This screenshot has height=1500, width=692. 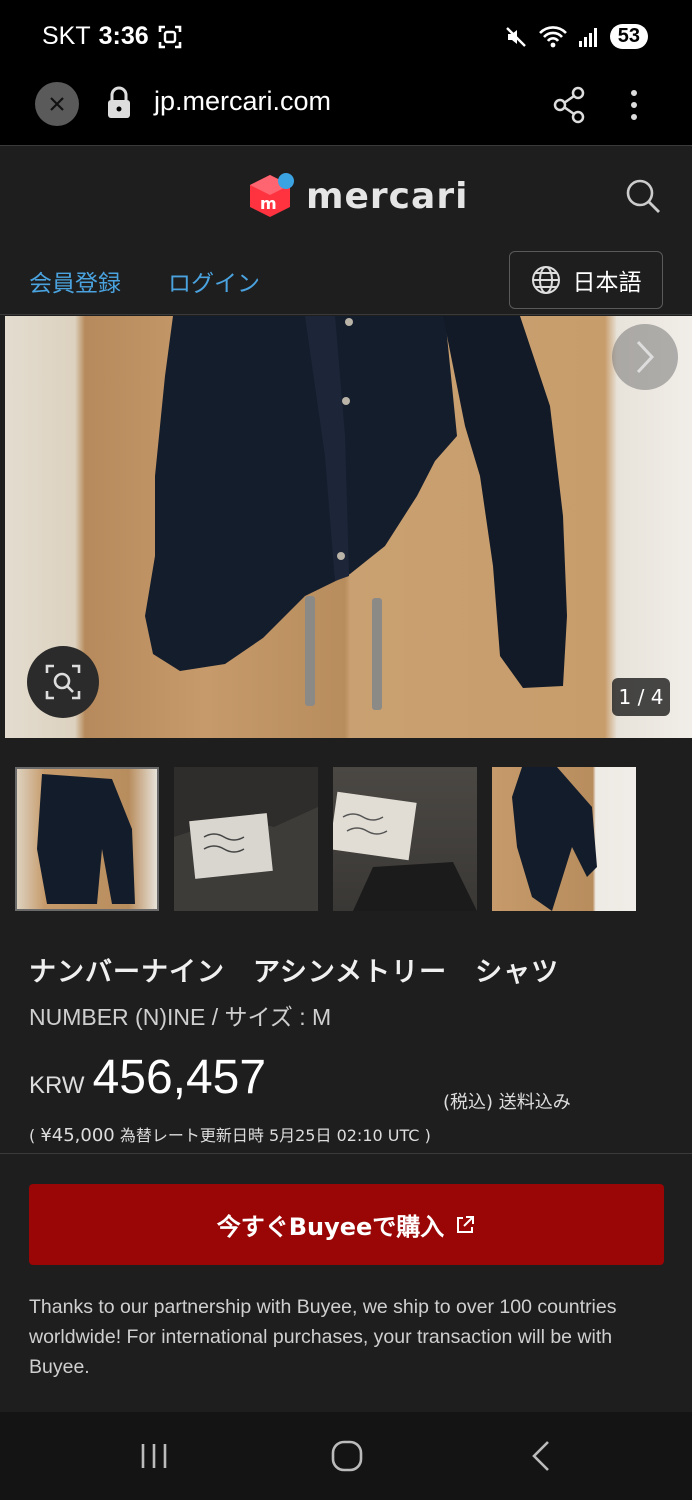 I want to click on share-icon, so click(x=569, y=105).